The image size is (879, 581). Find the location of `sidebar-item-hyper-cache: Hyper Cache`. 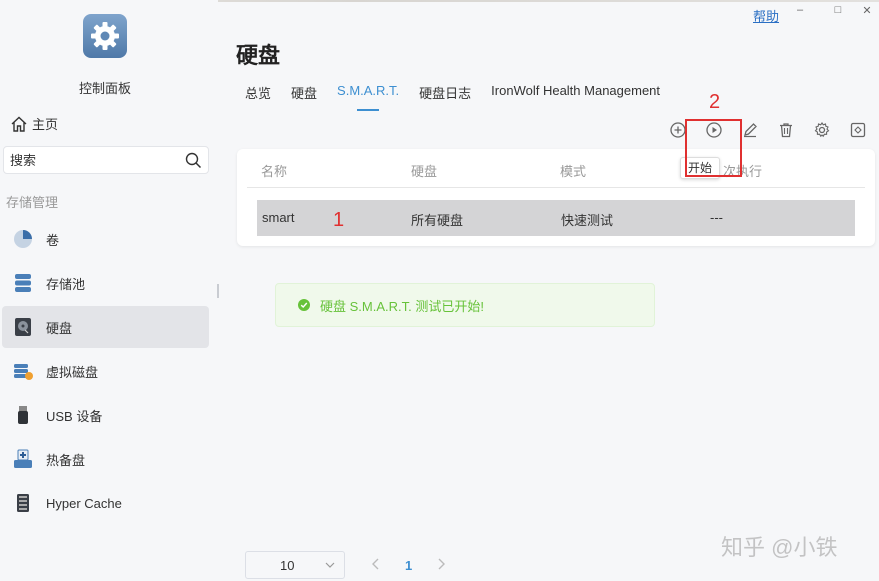

sidebar-item-hyper-cache: Hyper Cache is located at coordinates (105, 503).